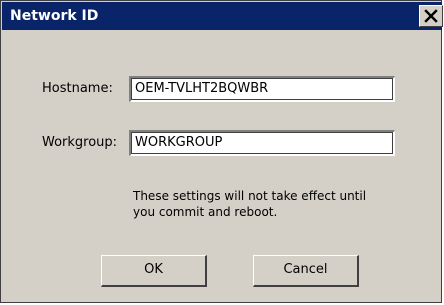 This screenshot has width=444, height=305. Describe the element at coordinates (262, 89) in the screenshot. I see `hostname-field: OEM-TVLHT2BQWBR` at that location.